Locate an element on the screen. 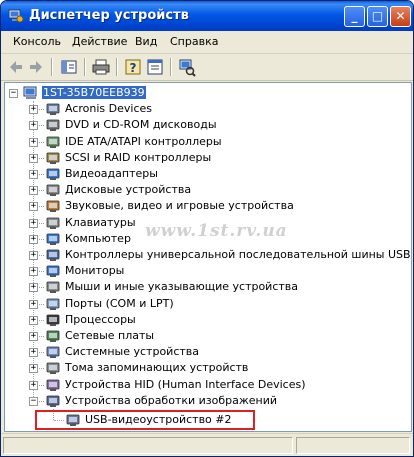 The width and height of the screenshot is (414, 457). properties-icon is located at coordinates (155, 67).